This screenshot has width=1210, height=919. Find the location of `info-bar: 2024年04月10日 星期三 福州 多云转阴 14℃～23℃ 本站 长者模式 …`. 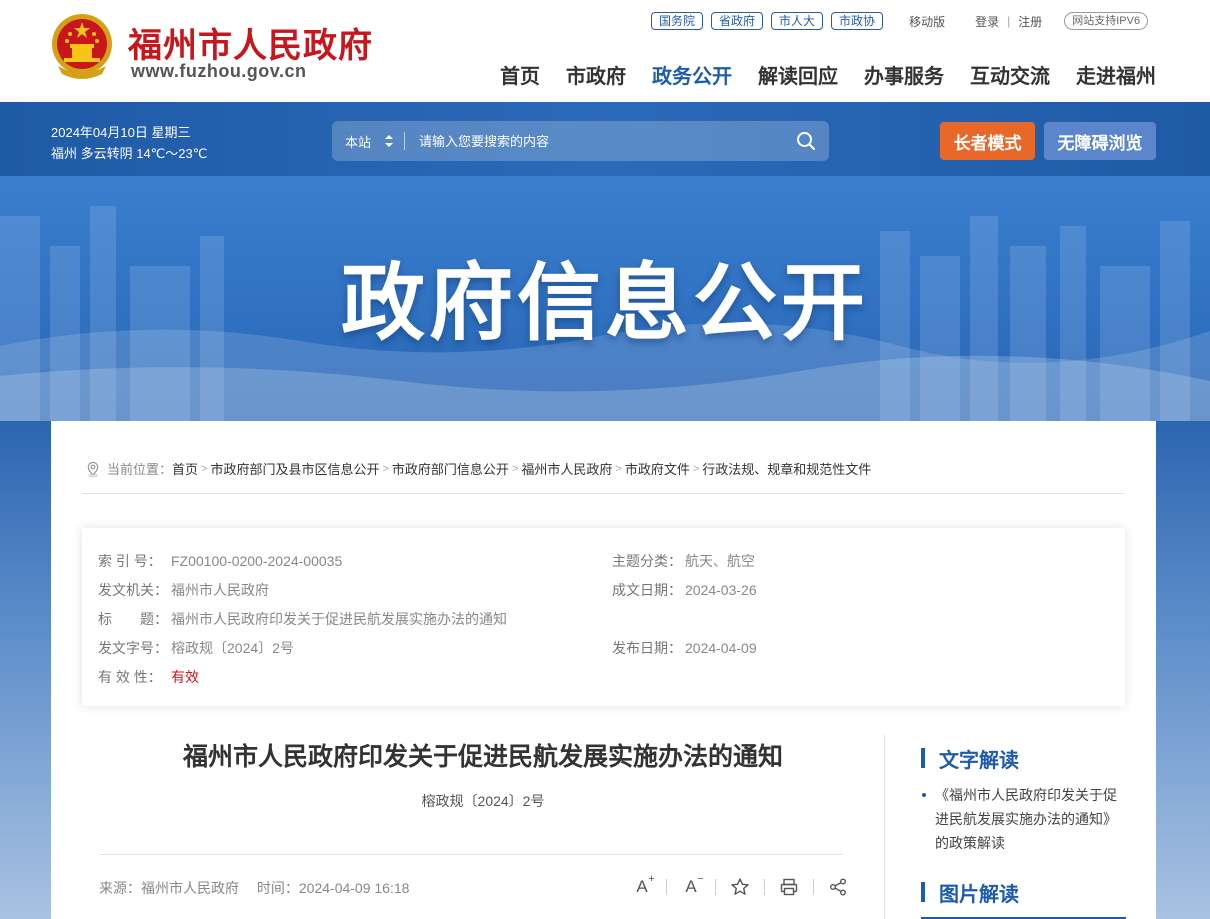

info-bar: 2024年04月10日 星期三 福州 多云转阴 14℃～23℃ 本站 长者模式 … is located at coordinates (605, 139).